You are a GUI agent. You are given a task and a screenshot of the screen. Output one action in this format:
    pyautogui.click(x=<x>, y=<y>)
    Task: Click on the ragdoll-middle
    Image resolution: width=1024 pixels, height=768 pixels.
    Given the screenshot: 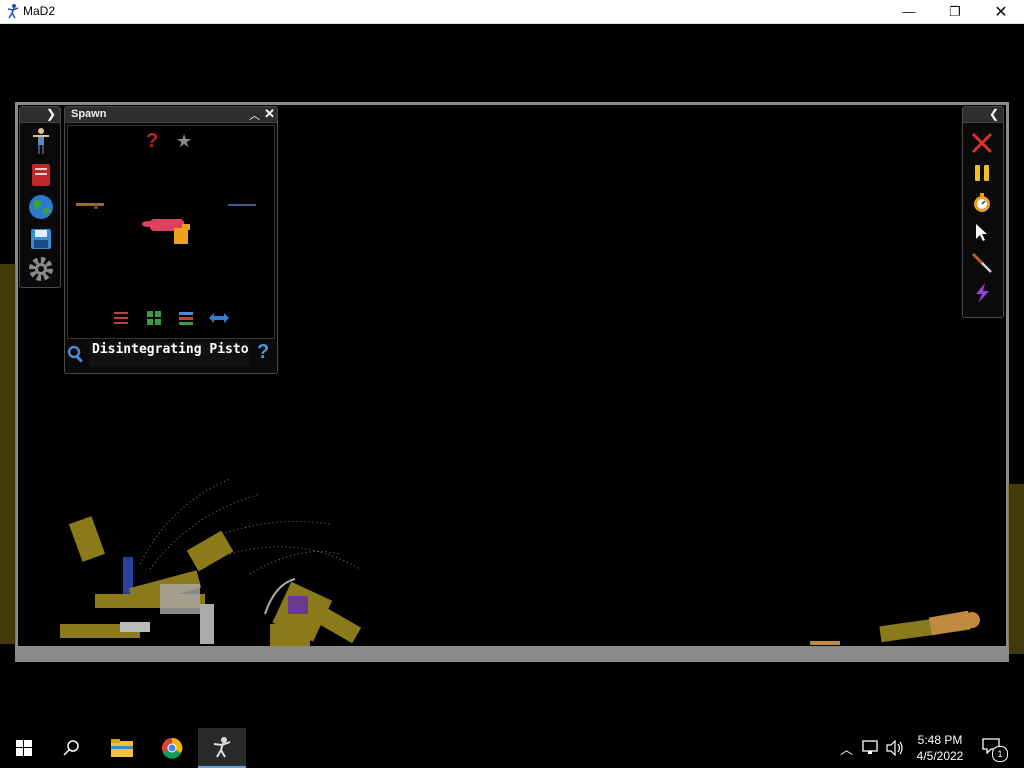 What is the action you would take?
    pyautogui.click(x=313, y=612)
    